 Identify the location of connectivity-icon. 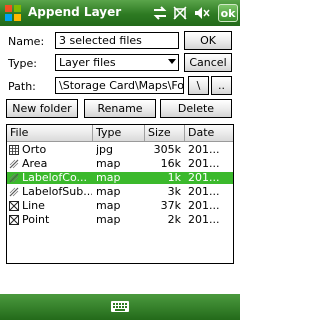
(160, 13).